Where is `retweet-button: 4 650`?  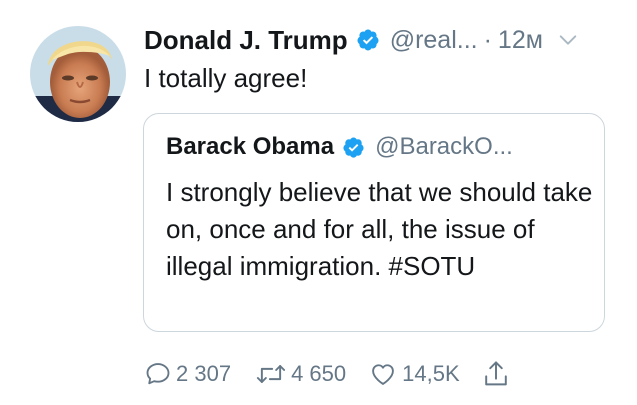
retweet-button: 4 650 is located at coordinates (300, 374).